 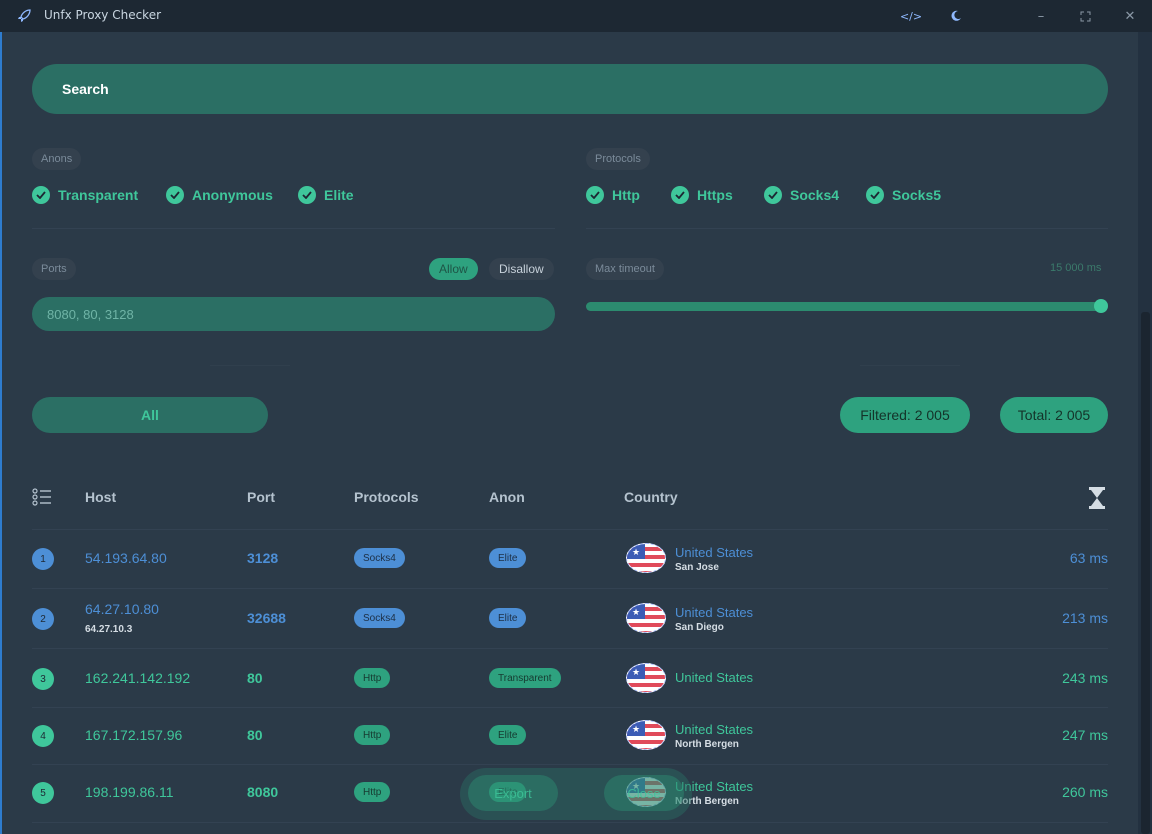 I want to click on hourglass-icon, so click(x=1097, y=498).